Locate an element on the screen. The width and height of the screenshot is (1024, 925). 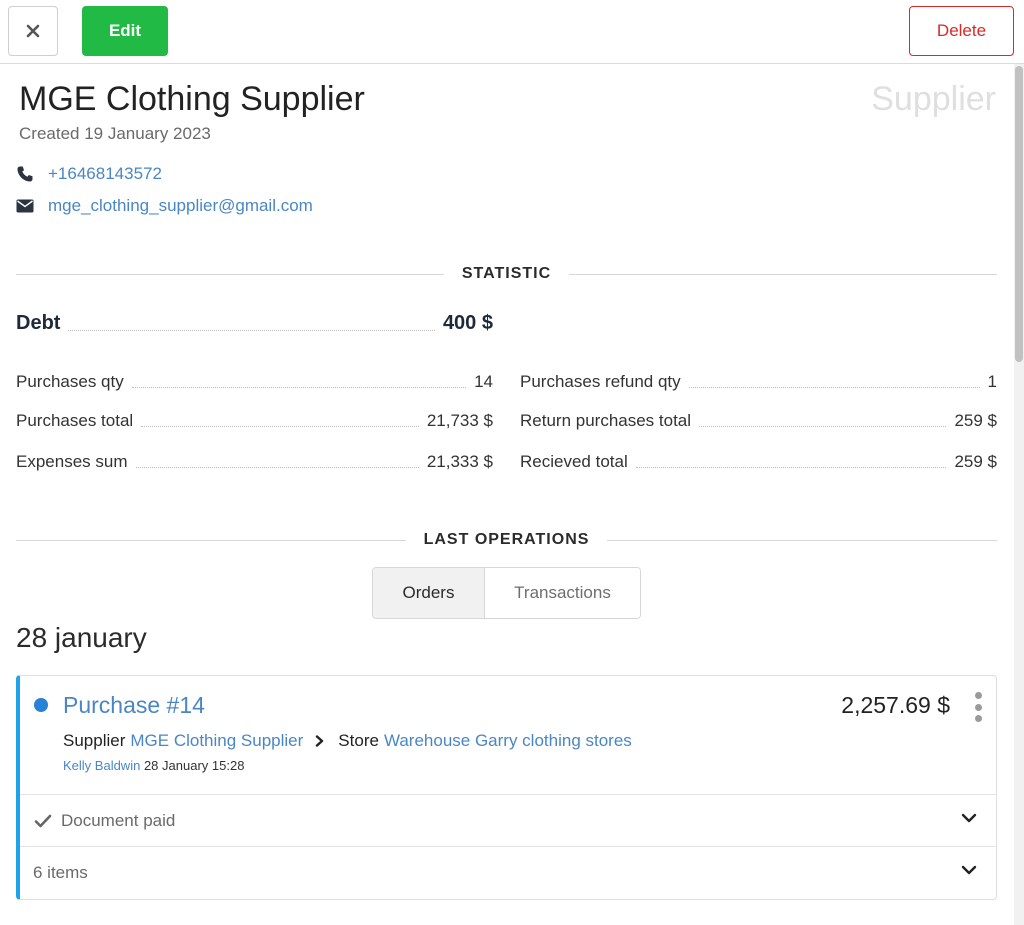
items-count: 6 items is located at coordinates (60, 872).